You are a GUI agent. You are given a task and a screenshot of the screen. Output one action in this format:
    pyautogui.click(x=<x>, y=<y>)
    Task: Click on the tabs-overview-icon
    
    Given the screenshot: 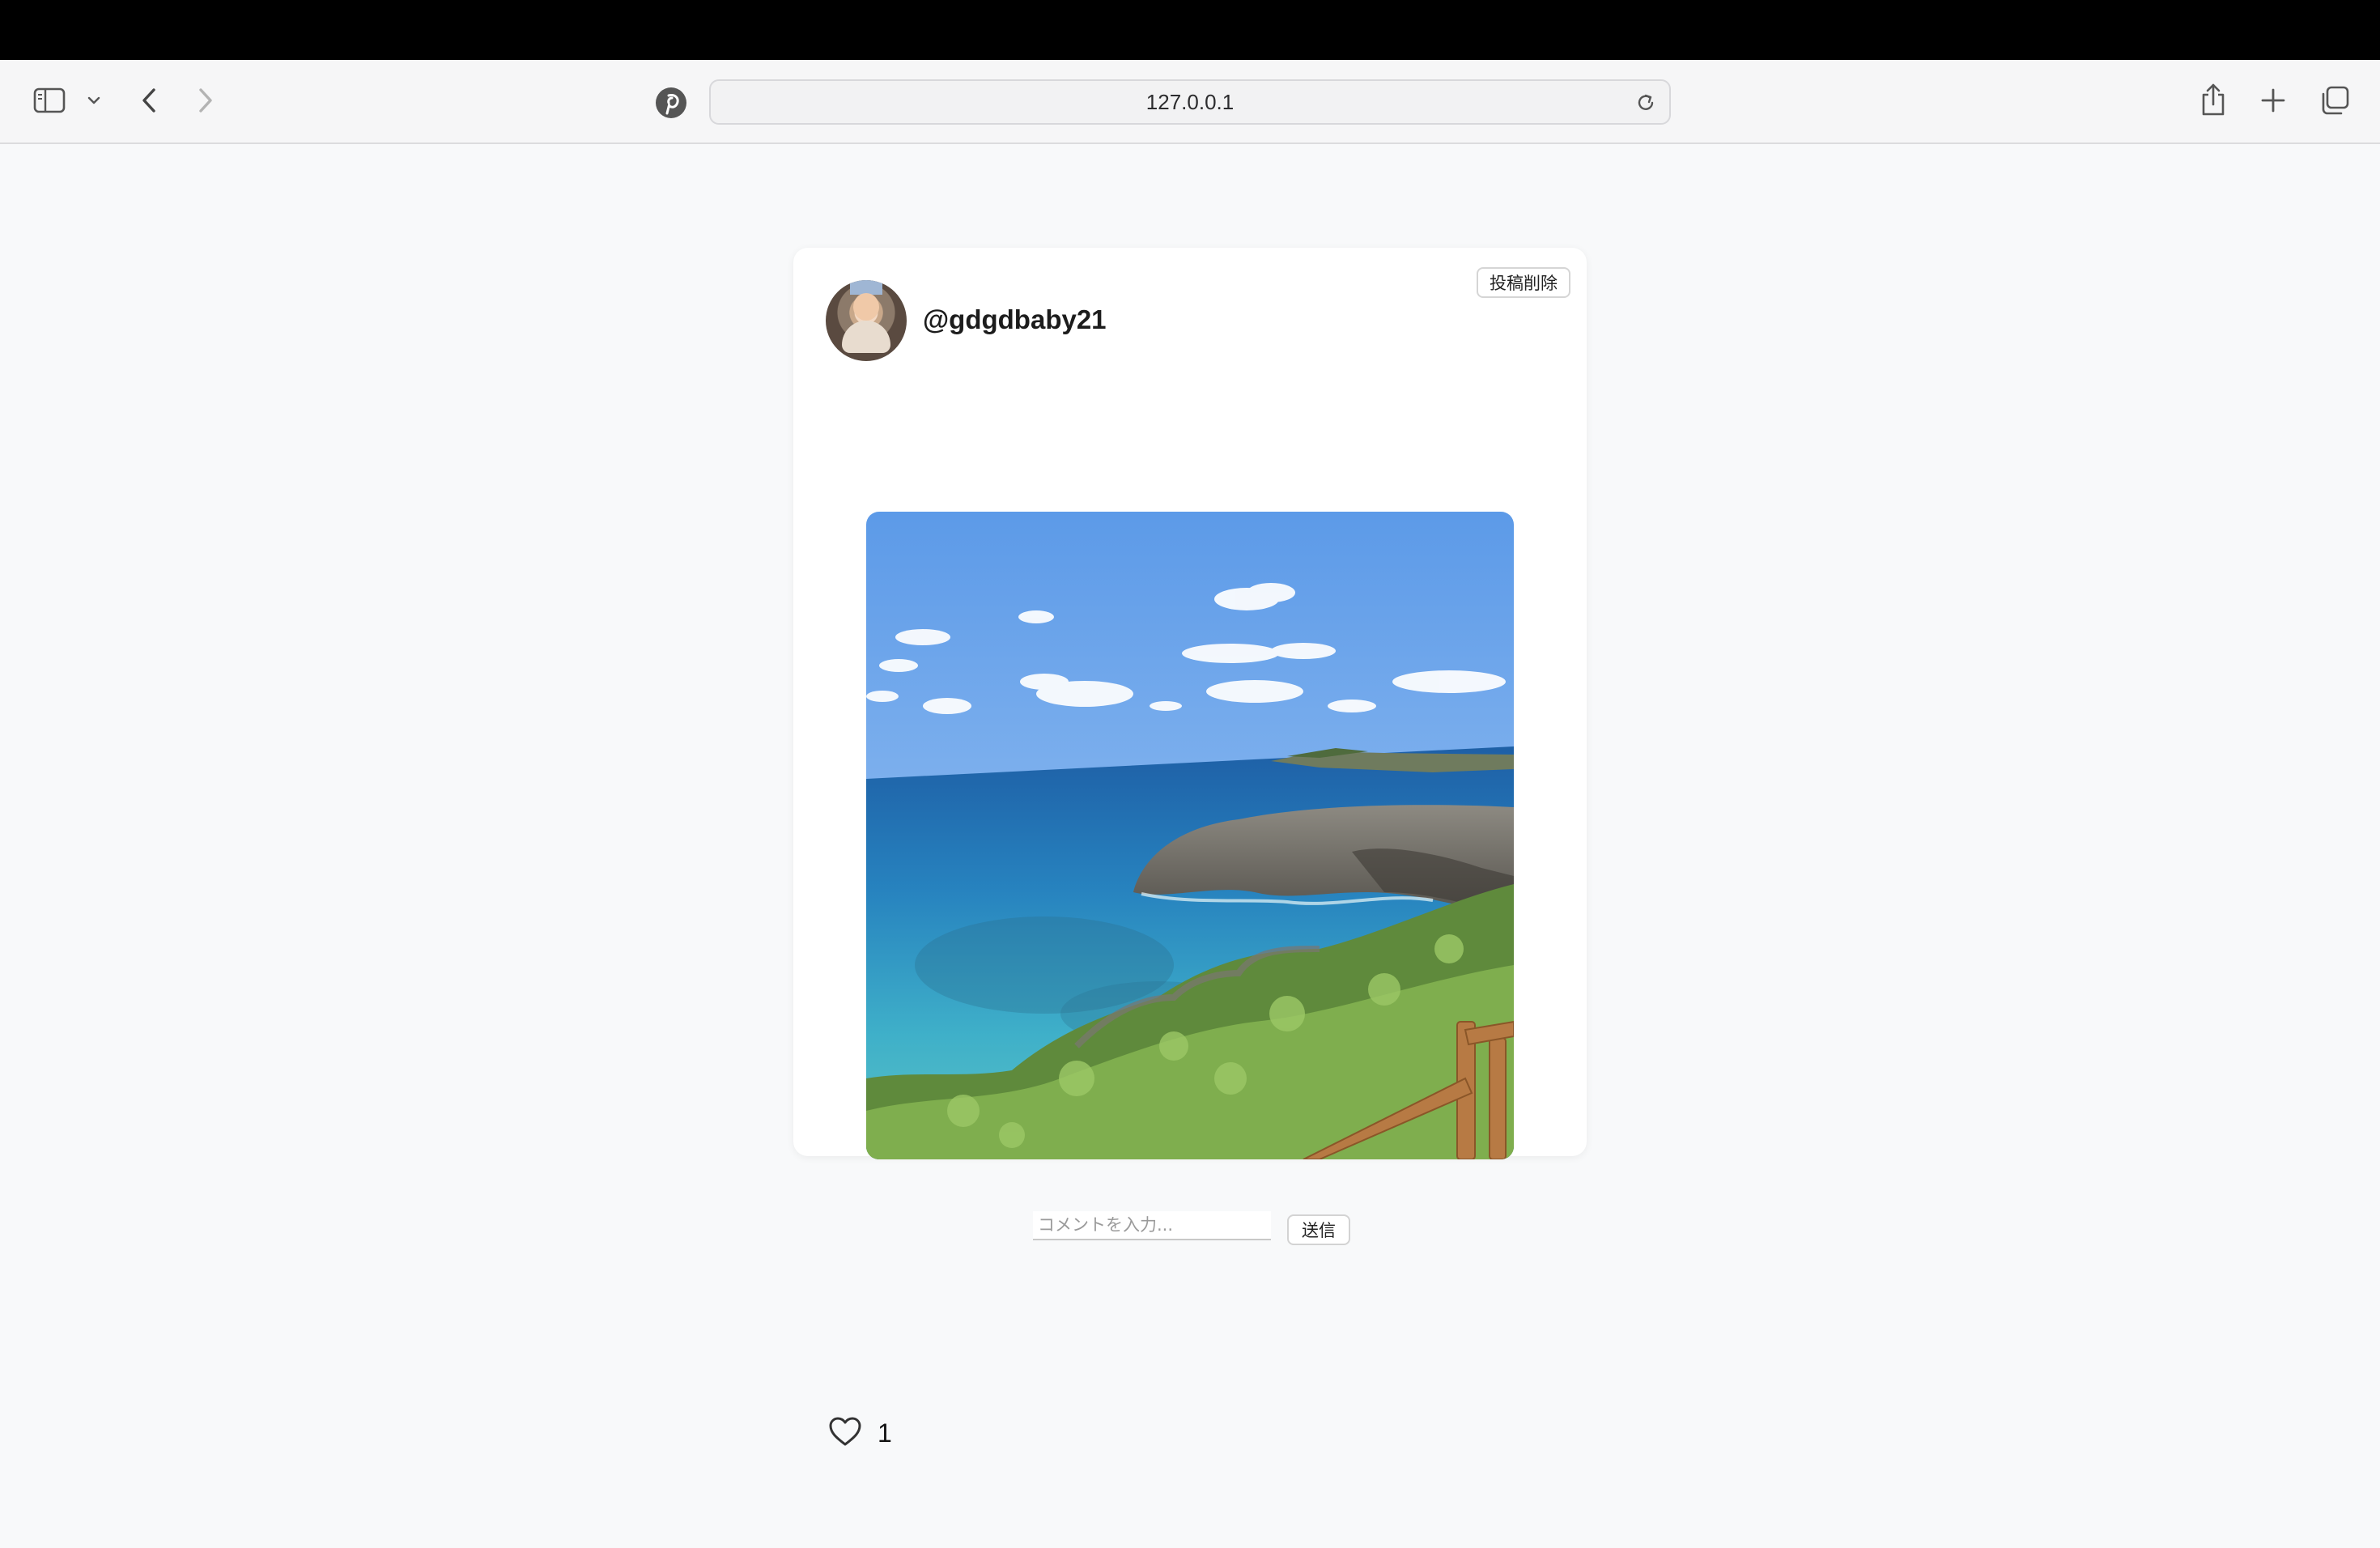 What is the action you would take?
    pyautogui.click(x=2334, y=100)
    